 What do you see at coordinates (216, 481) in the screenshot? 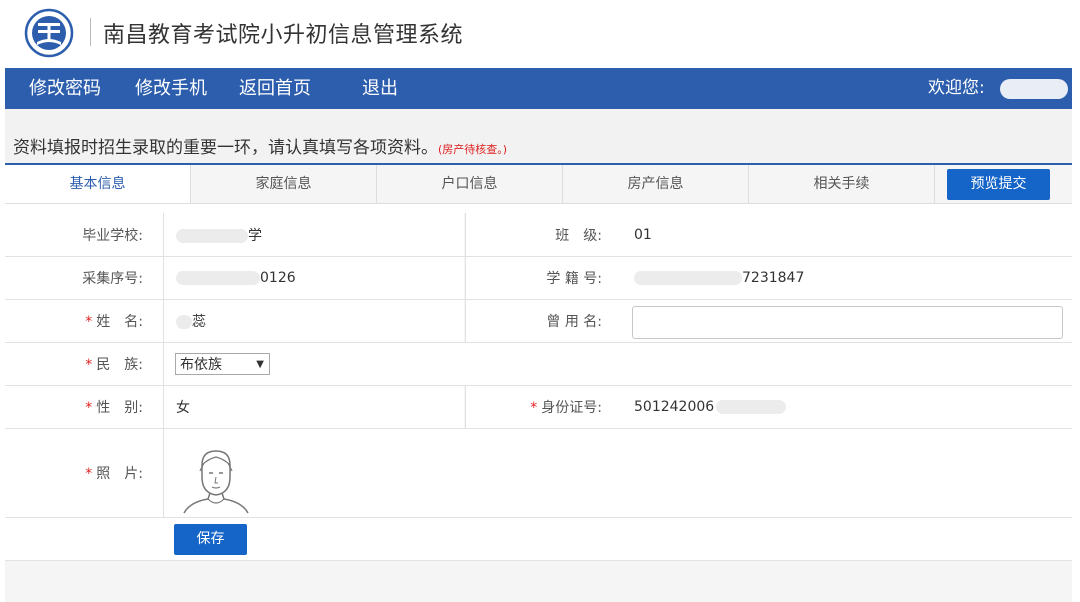
I see `avatar-placeholder-icon` at bounding box center [216, 481].